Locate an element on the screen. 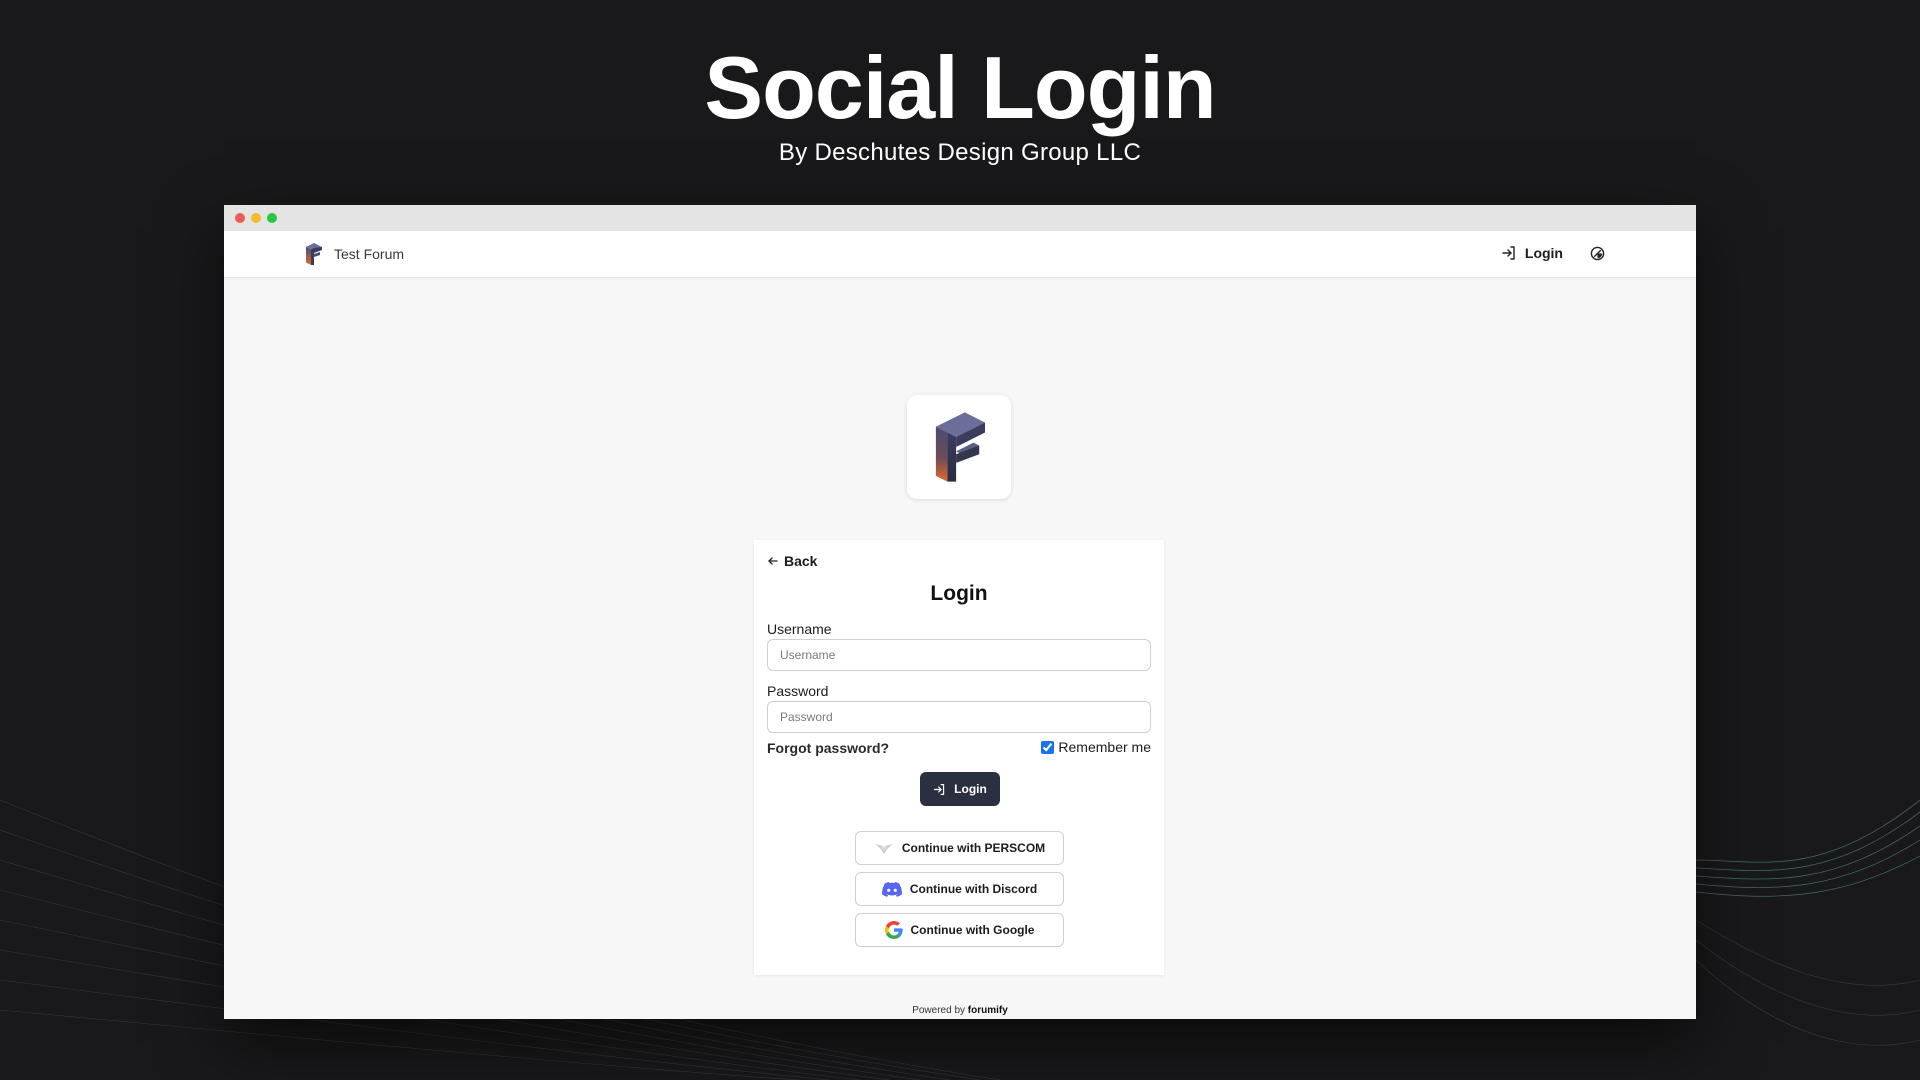 Image resolution: width=1920 pixels, height=1080 pixels. back-label: Back is located at coordinates (801, 561).